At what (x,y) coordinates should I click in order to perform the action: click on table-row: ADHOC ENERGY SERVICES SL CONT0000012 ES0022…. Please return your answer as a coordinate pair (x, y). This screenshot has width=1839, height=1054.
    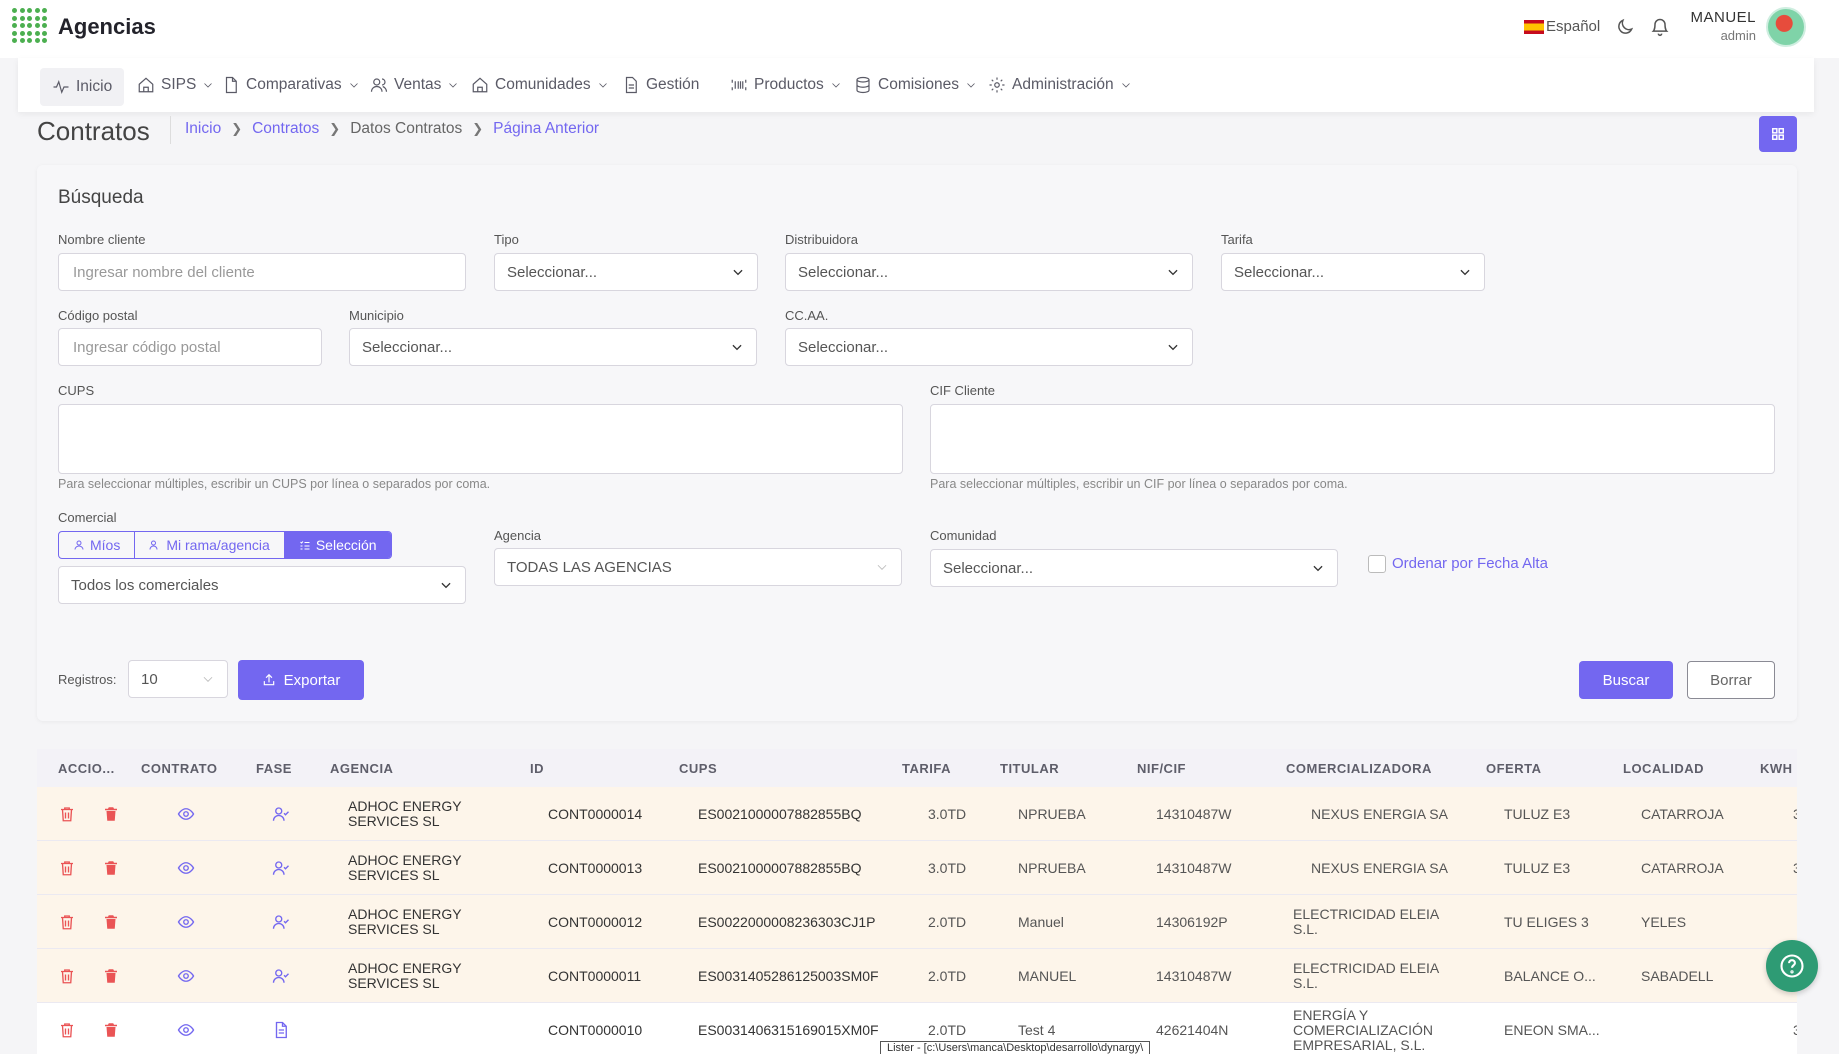
    Looking at the image, I should click on (917, 922).